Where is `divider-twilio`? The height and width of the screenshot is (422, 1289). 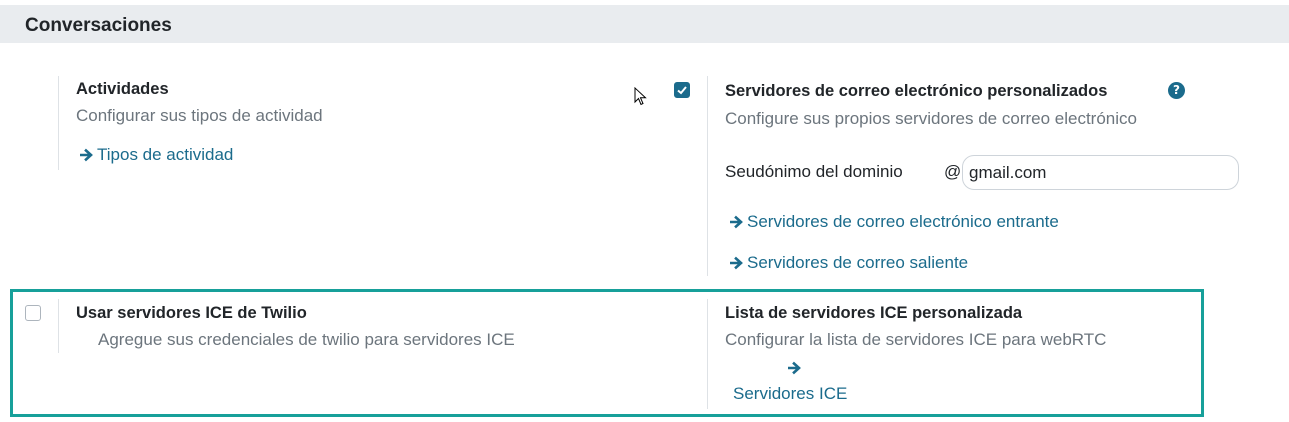
divider-twilio is located at coordinates (58, 326).